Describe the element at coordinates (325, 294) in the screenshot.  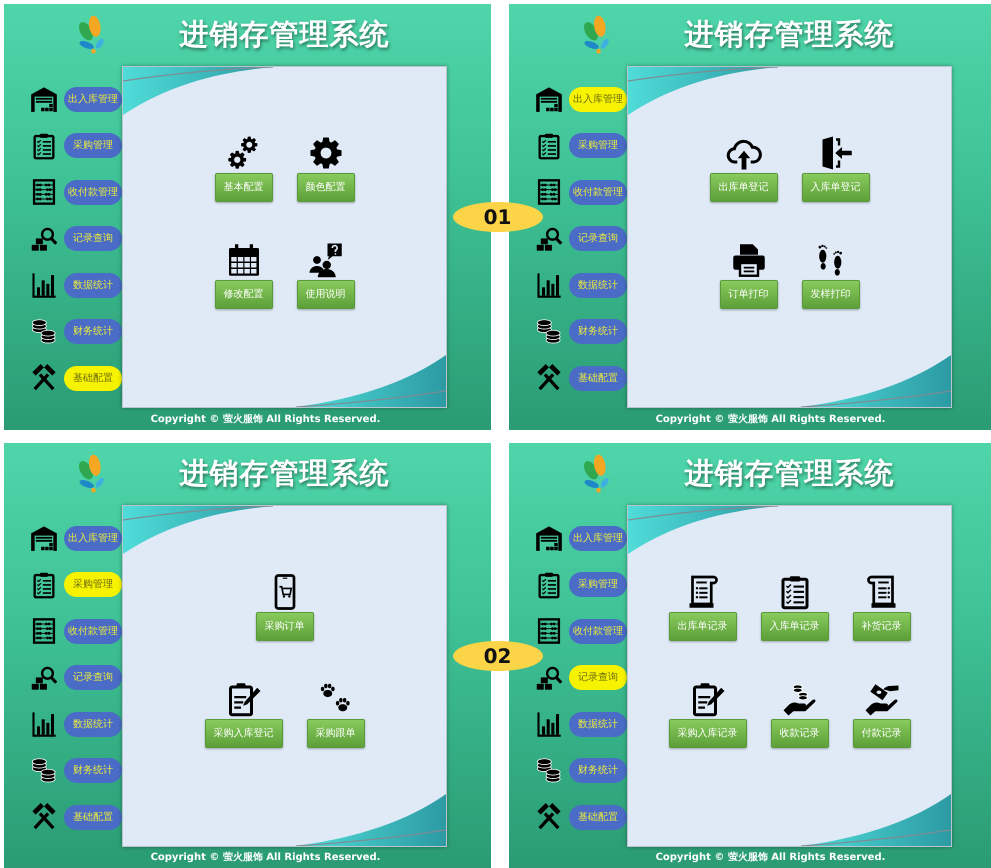
I see `menu-tile-button: 使用说明` at that location.